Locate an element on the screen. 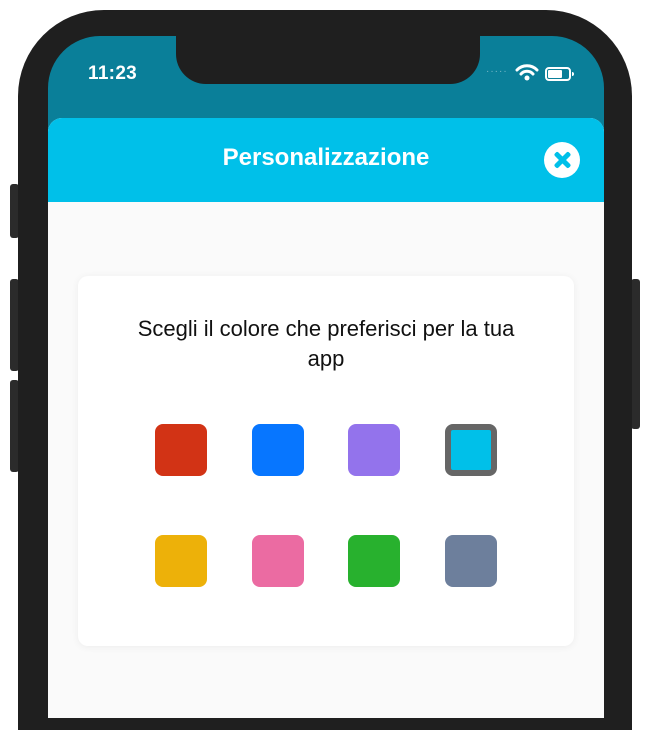 Image resolution: width=650 pixels, height=730 pixels. color-swatch-green is located at coordinates (374, 561).